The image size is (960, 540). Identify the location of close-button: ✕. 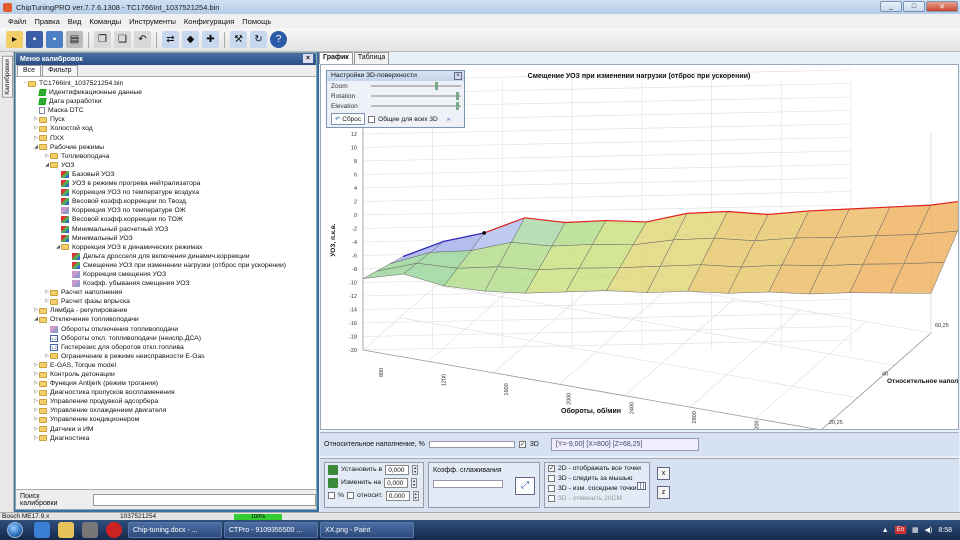
(942, 6).